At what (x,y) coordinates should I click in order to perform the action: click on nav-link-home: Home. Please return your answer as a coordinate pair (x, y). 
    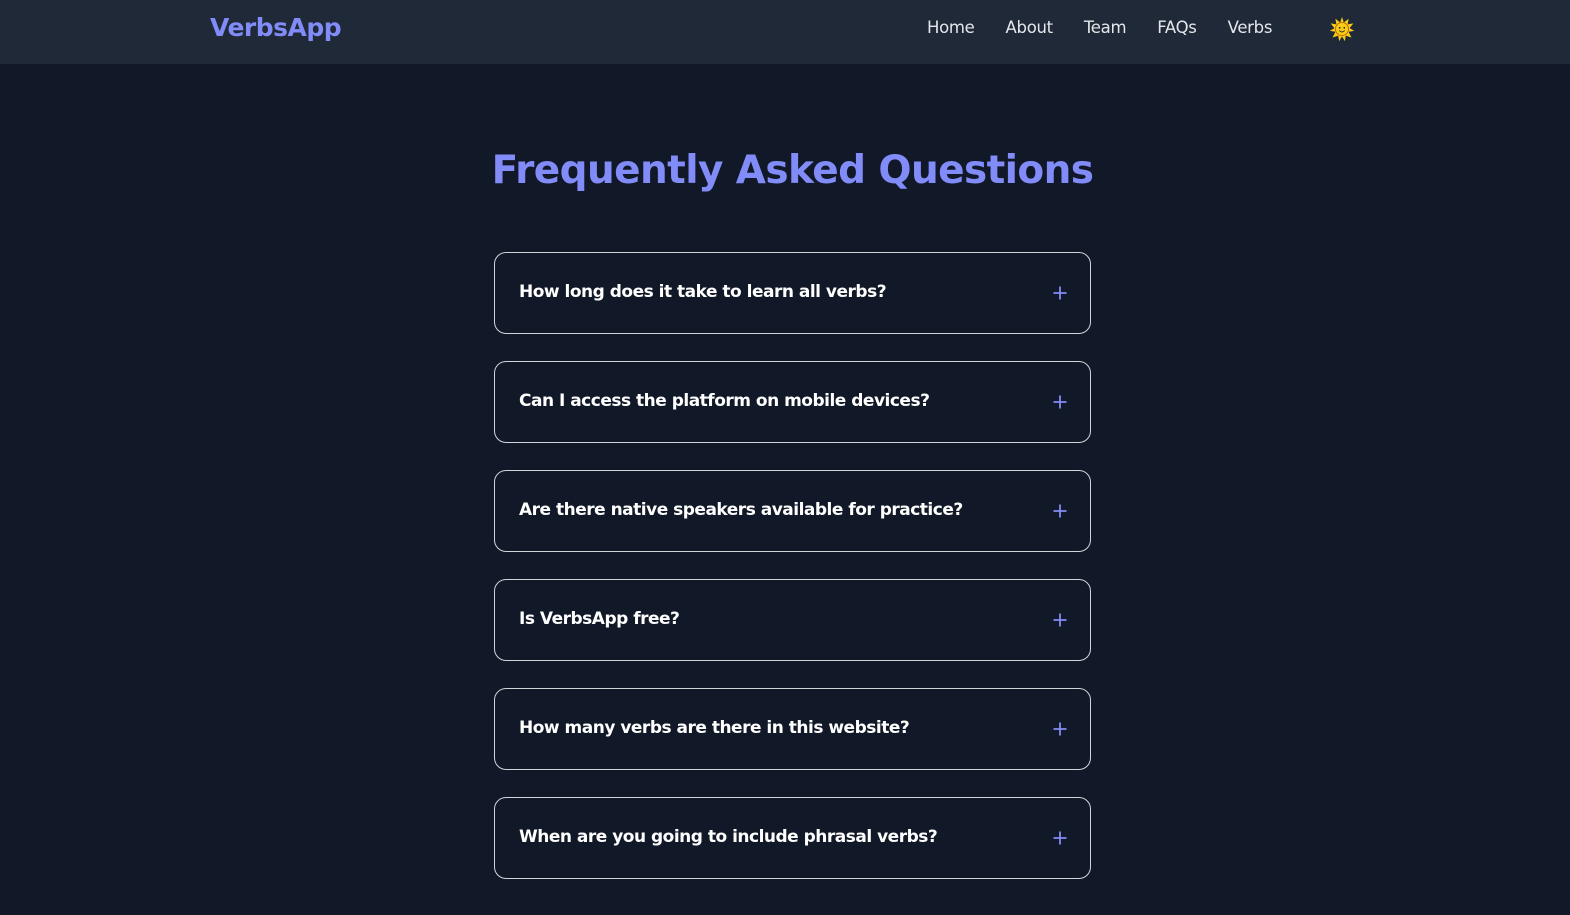
    Looking at the image, I should click on (951, 27).